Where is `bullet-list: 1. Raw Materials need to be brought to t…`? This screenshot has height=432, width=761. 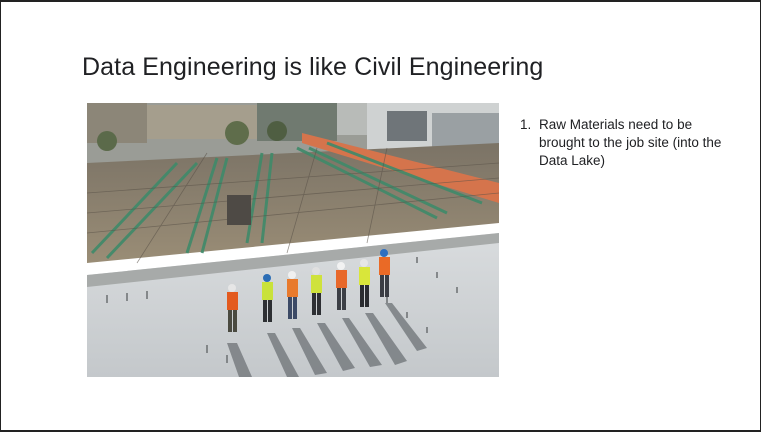 bullet-list: 1. Raw Materials need to be brought to t… is located at coordinates (627, 143).